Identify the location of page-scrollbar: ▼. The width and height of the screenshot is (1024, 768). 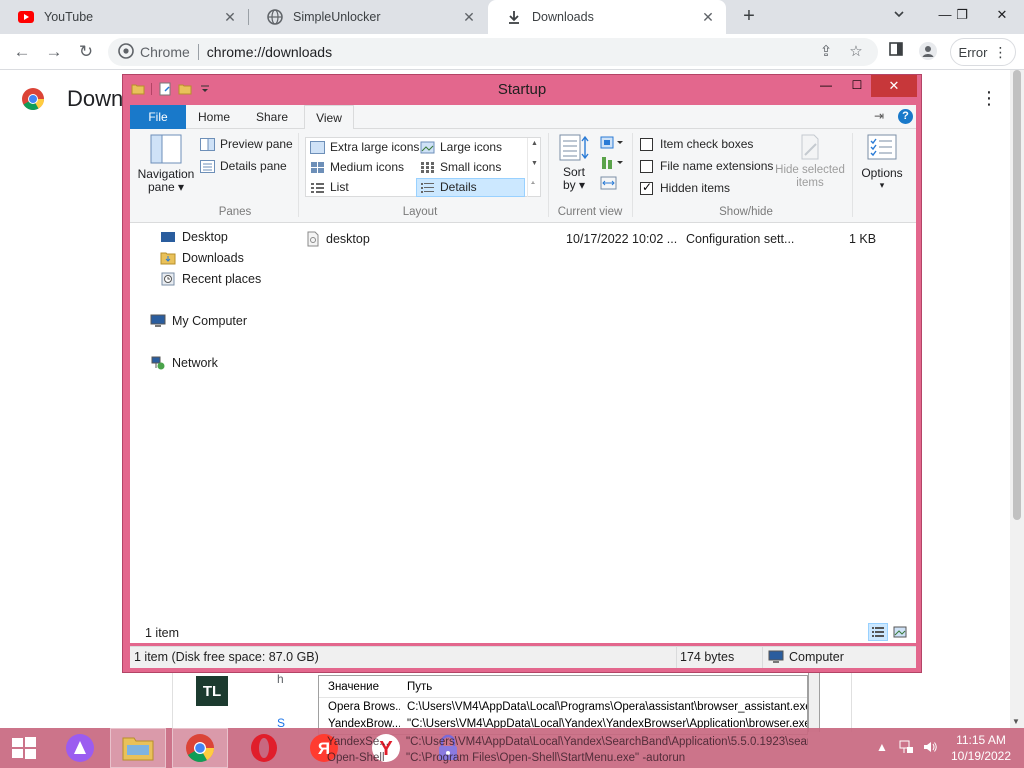
(1017, 399).